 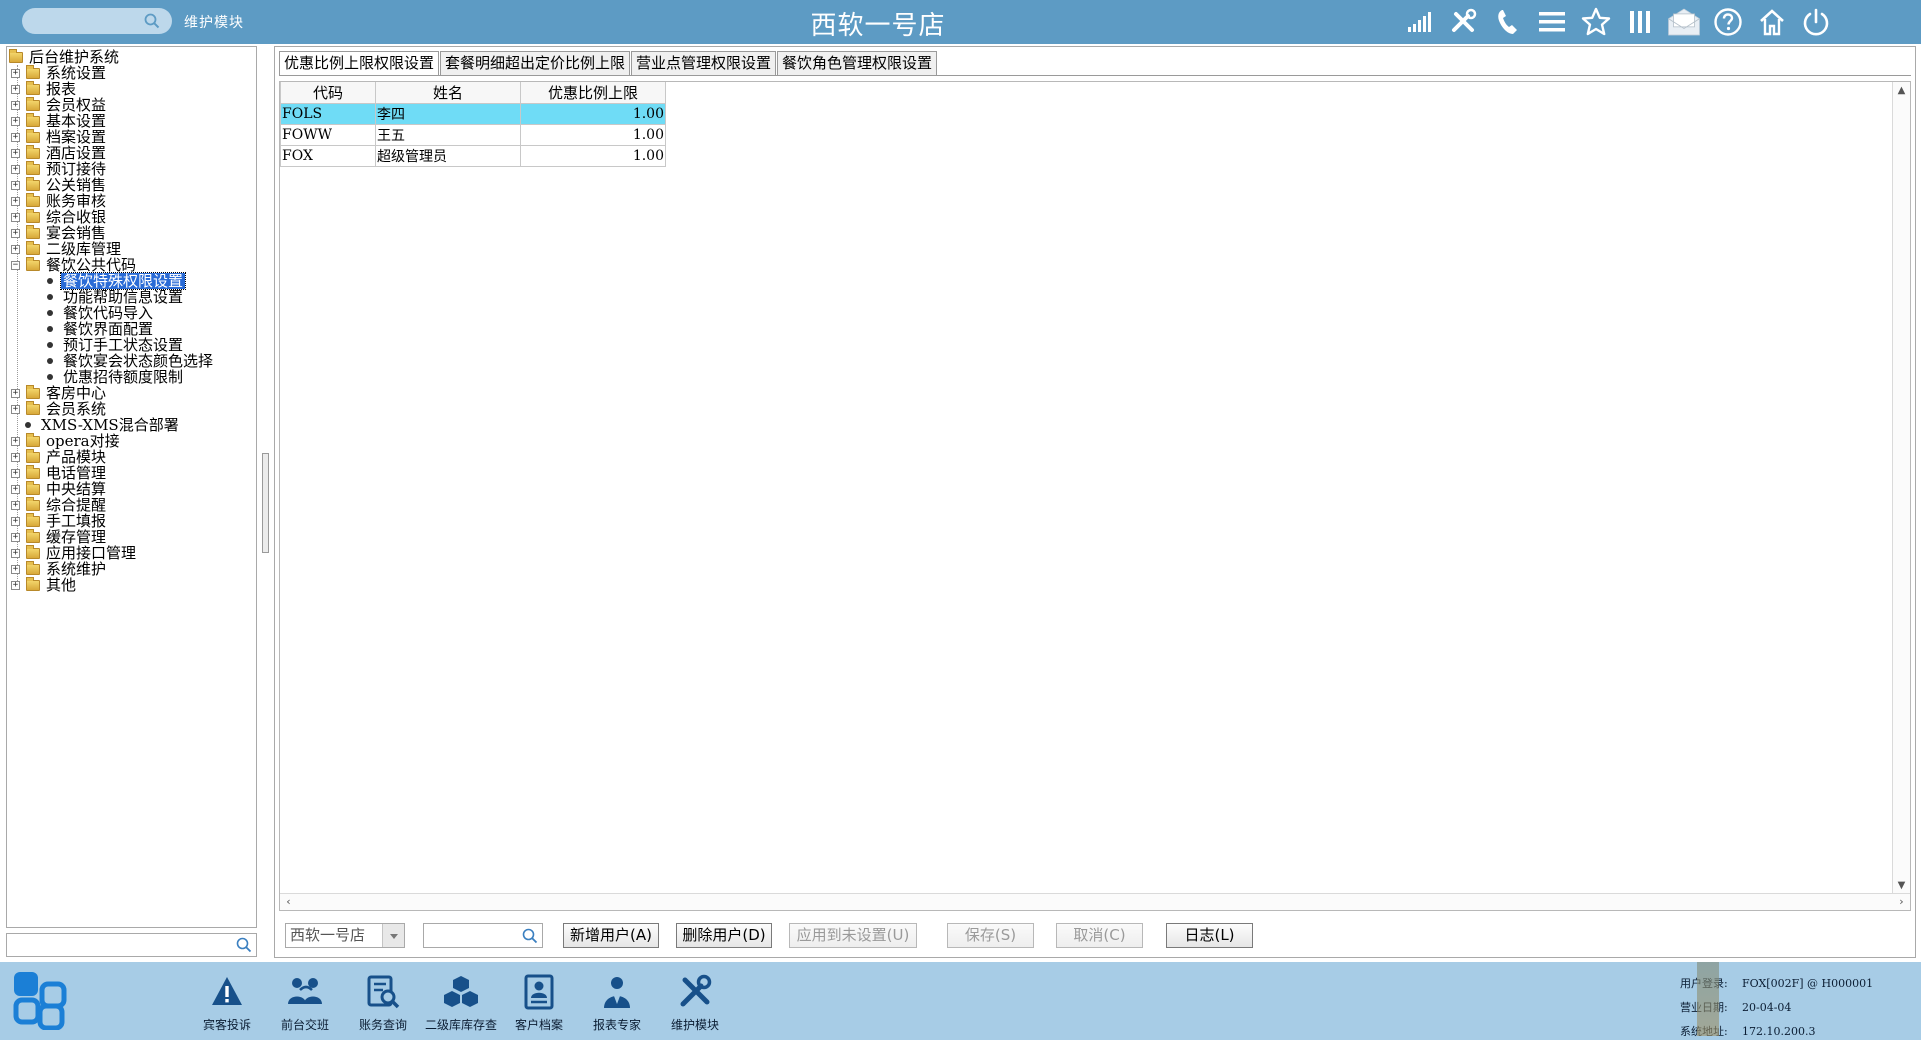 I want to click on tab-package-limit: 套餐明细超出定价比例上限, so click(x=535, y=63).